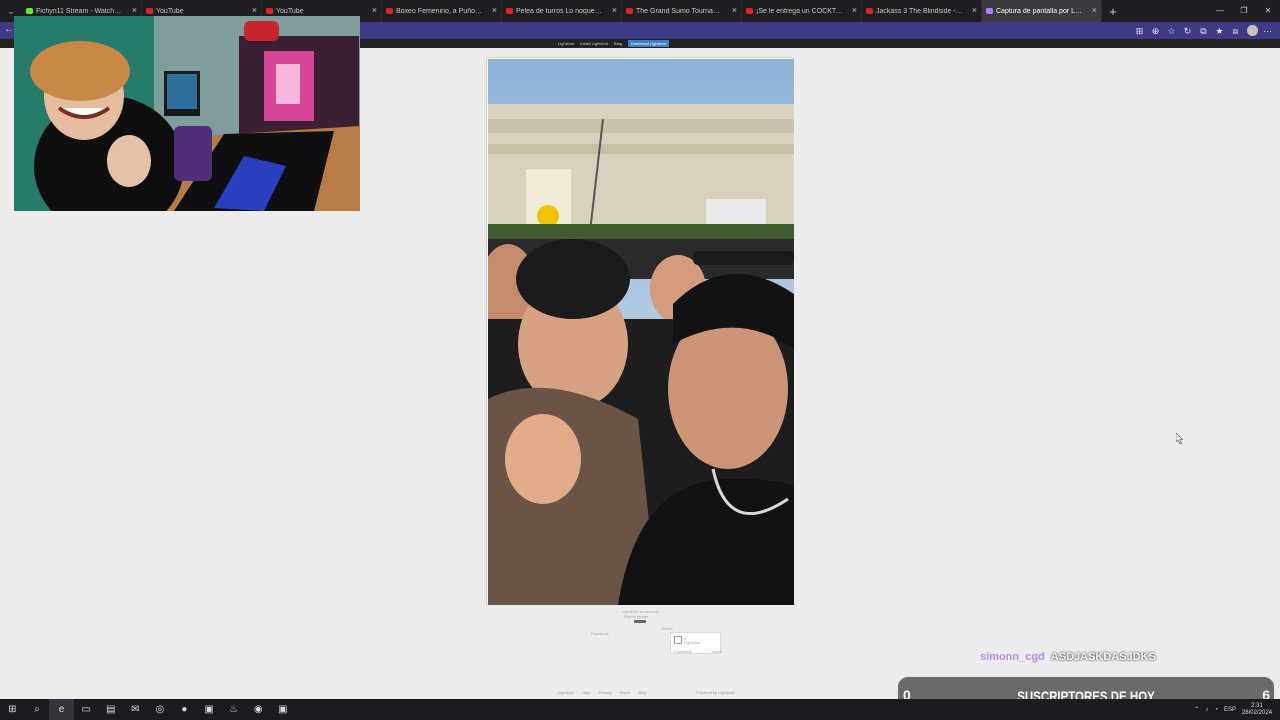  I want to click on kick-favicon-icon, so click(29, 11).